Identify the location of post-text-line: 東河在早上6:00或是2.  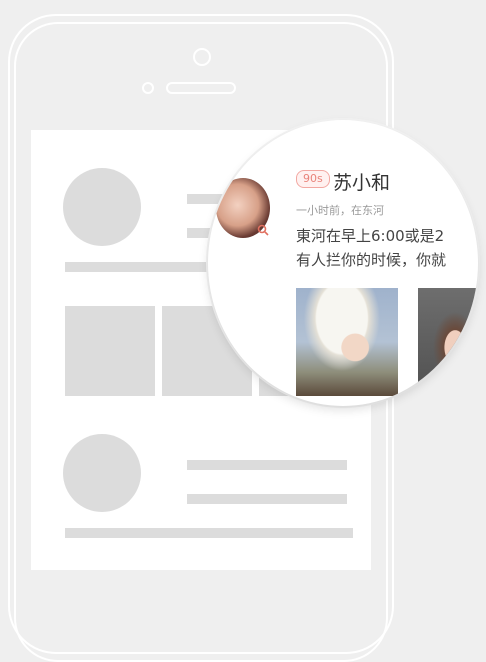
(370, 236).